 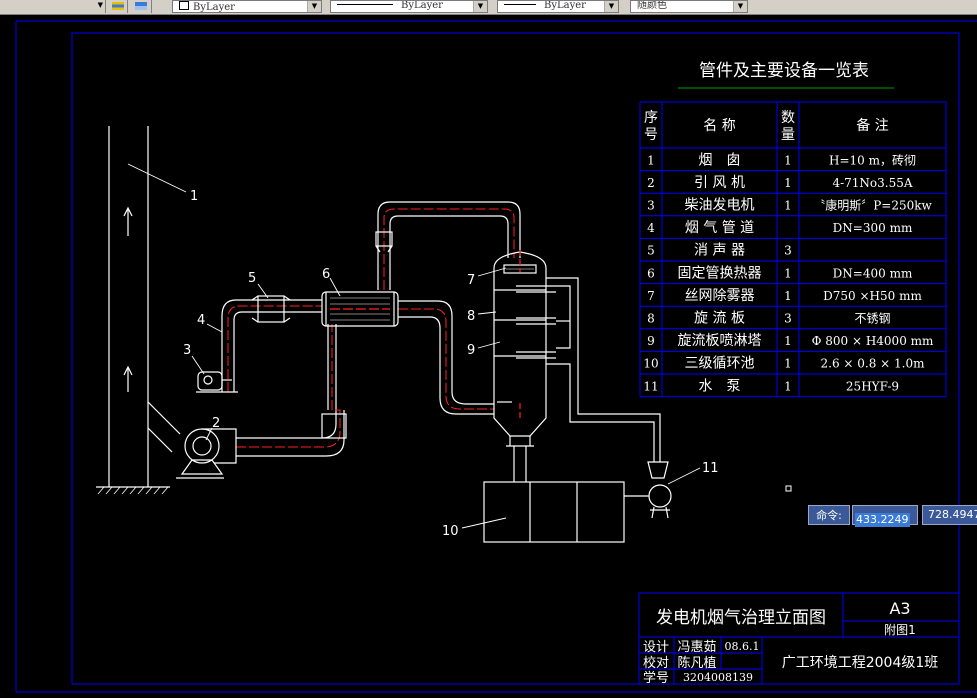 What do you see at coordinates (719, 319) in the screenshot?
I see `table-cell: 旋 流 板` at bounding box center [719, 319].